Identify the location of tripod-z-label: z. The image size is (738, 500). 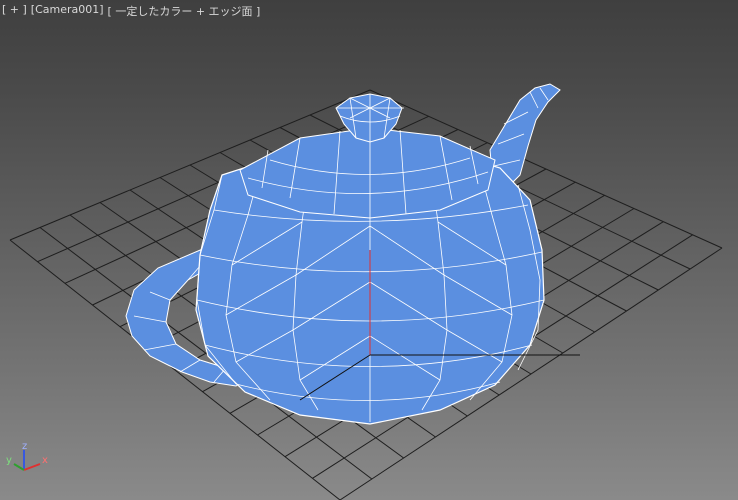
(24, 446).